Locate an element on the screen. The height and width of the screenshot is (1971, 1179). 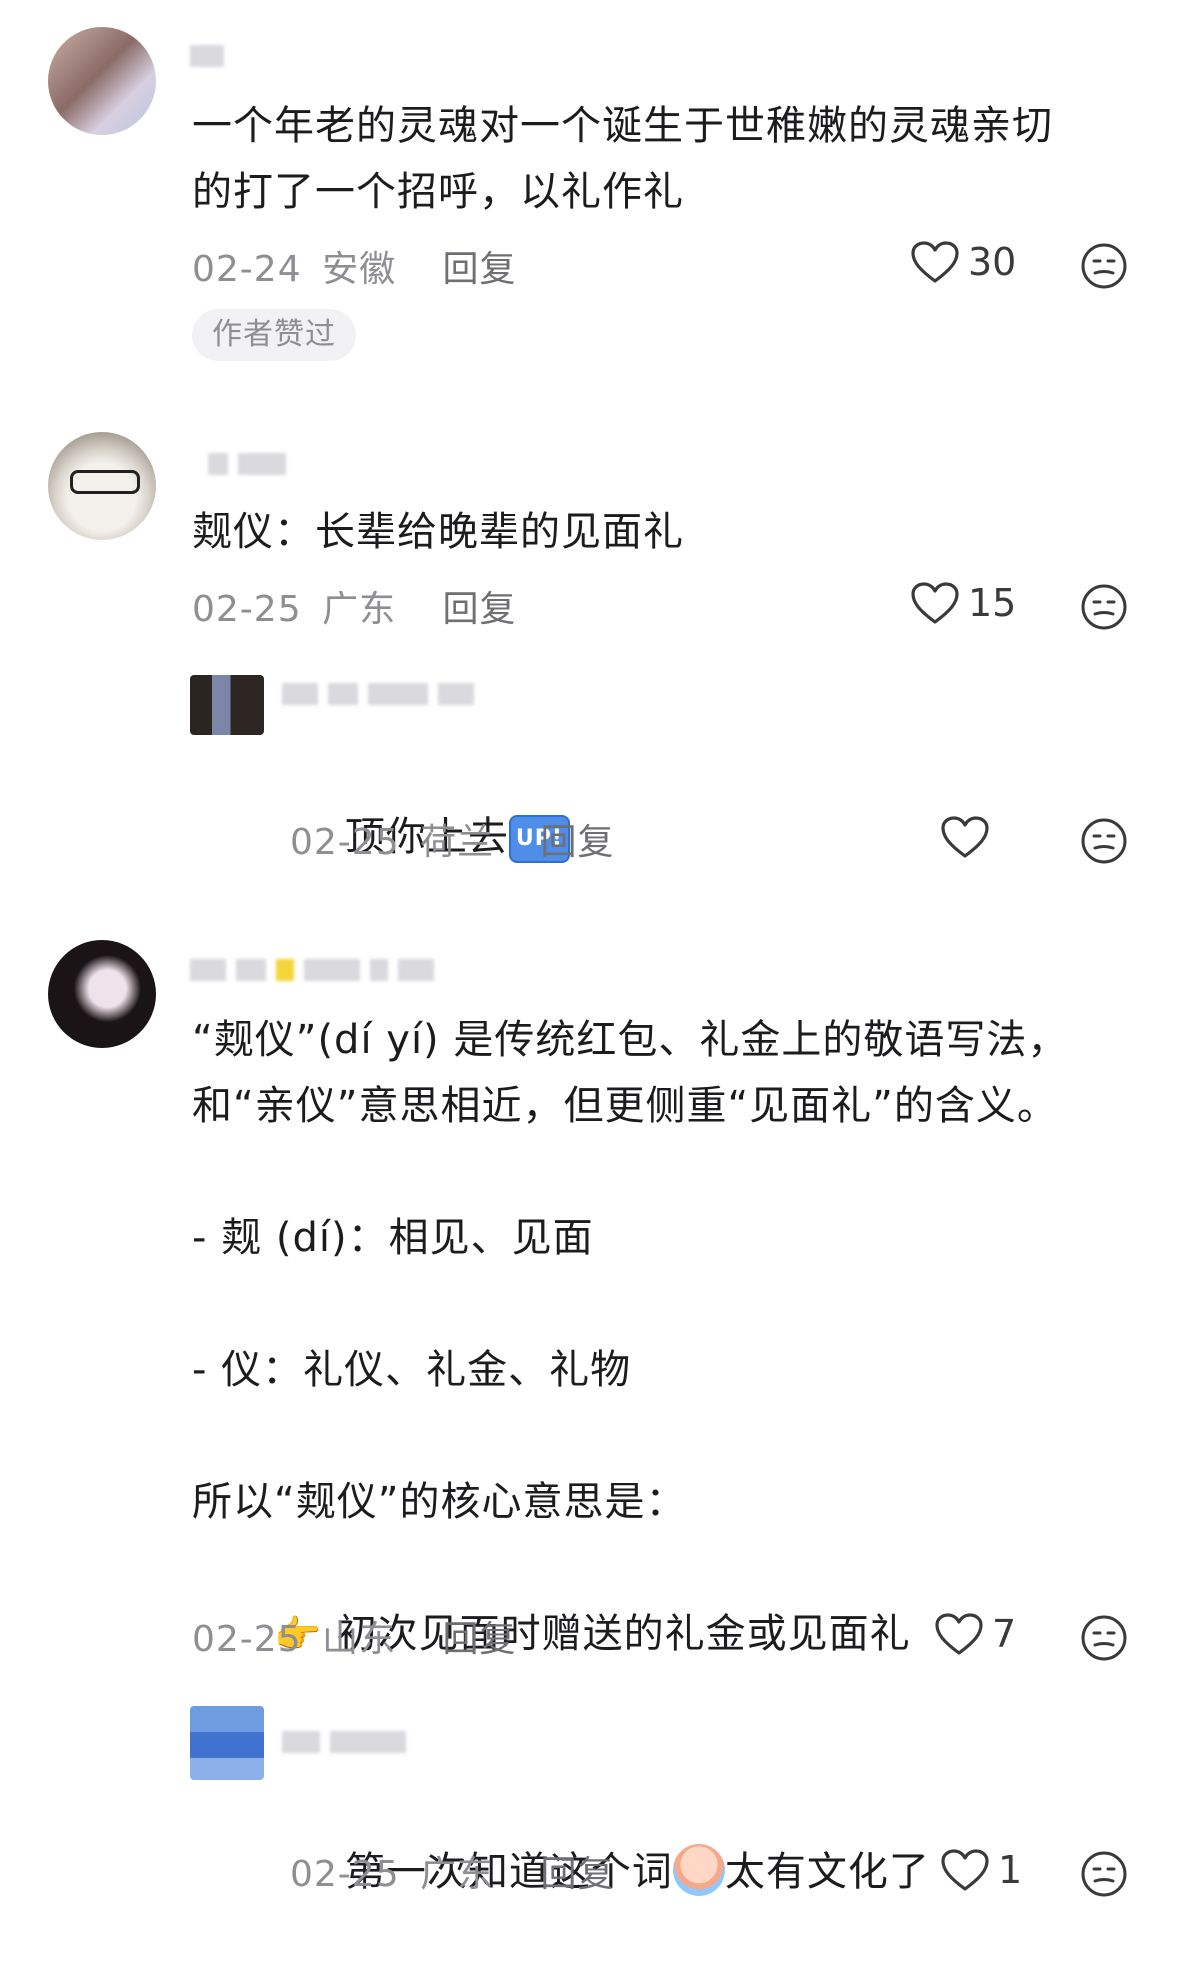
comment-meta: 02-24 安徽 回复 is located at coordinates (354, 266).